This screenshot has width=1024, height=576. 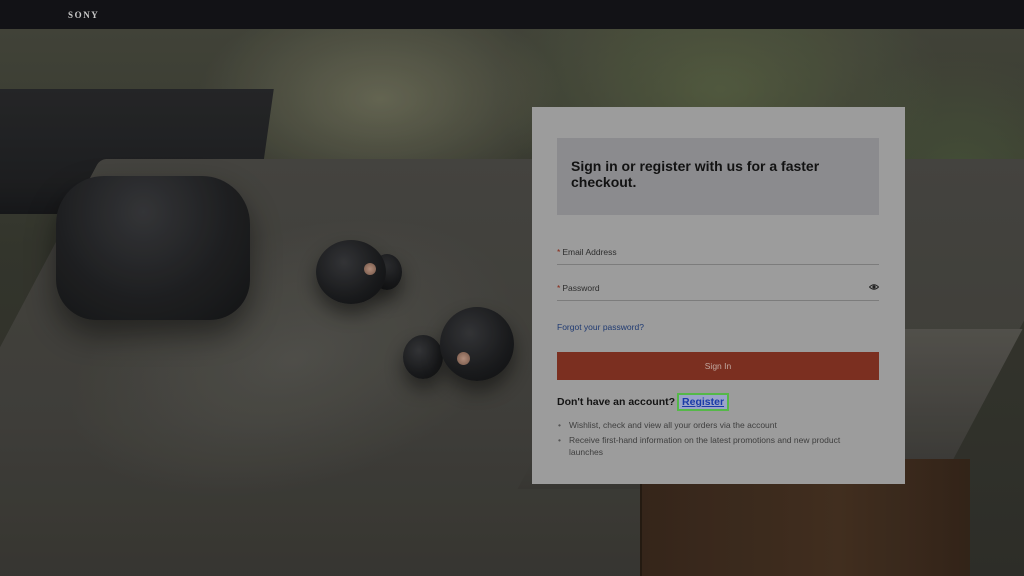 What do you see at coordinates (718, 366) in the screenshot?
I see `sign-in-button: Sign In` at bounding box center [718, 366].